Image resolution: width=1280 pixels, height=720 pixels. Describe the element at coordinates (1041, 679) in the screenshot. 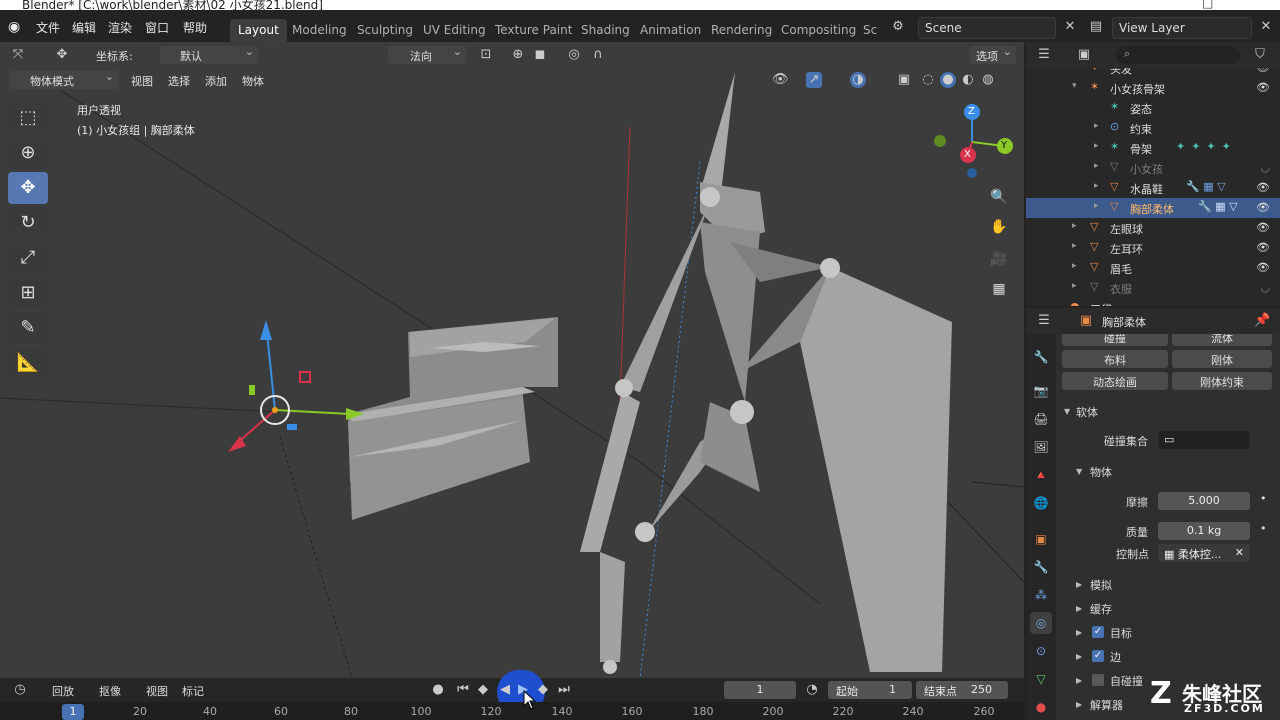

I see `data-tab-icon: ▽` at that location.